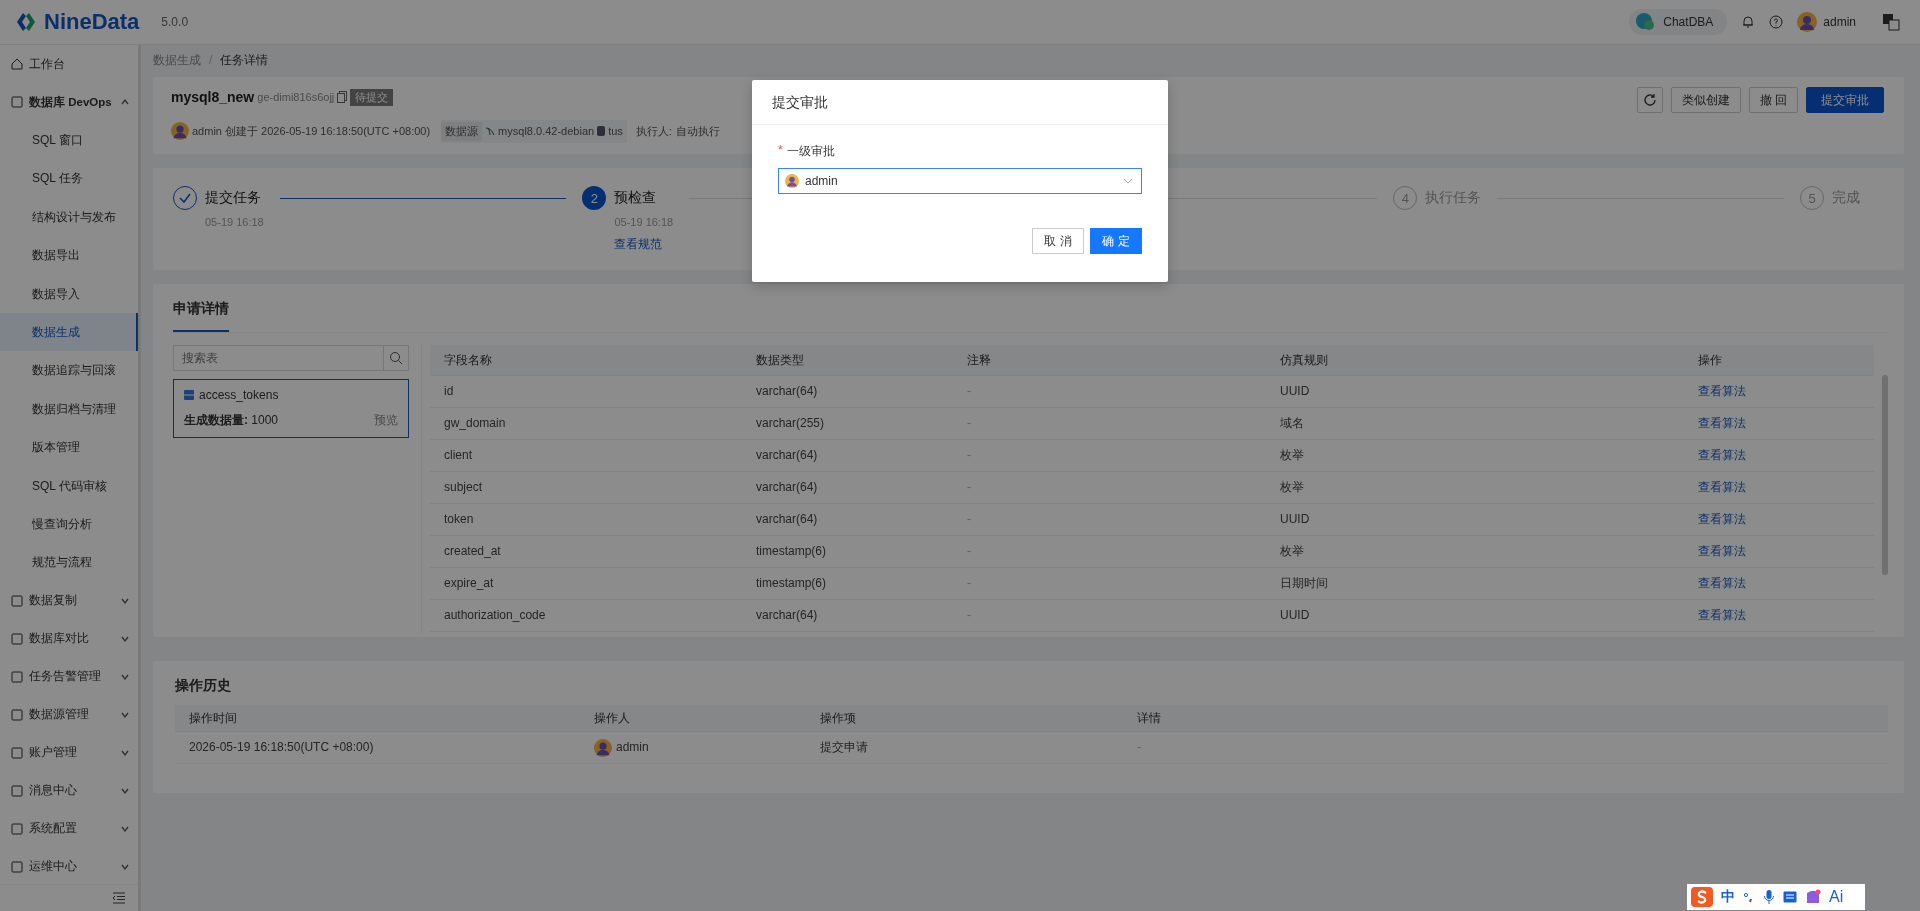  I want to click on sidebar-subitem: 规范与流程, so click(69, 562).